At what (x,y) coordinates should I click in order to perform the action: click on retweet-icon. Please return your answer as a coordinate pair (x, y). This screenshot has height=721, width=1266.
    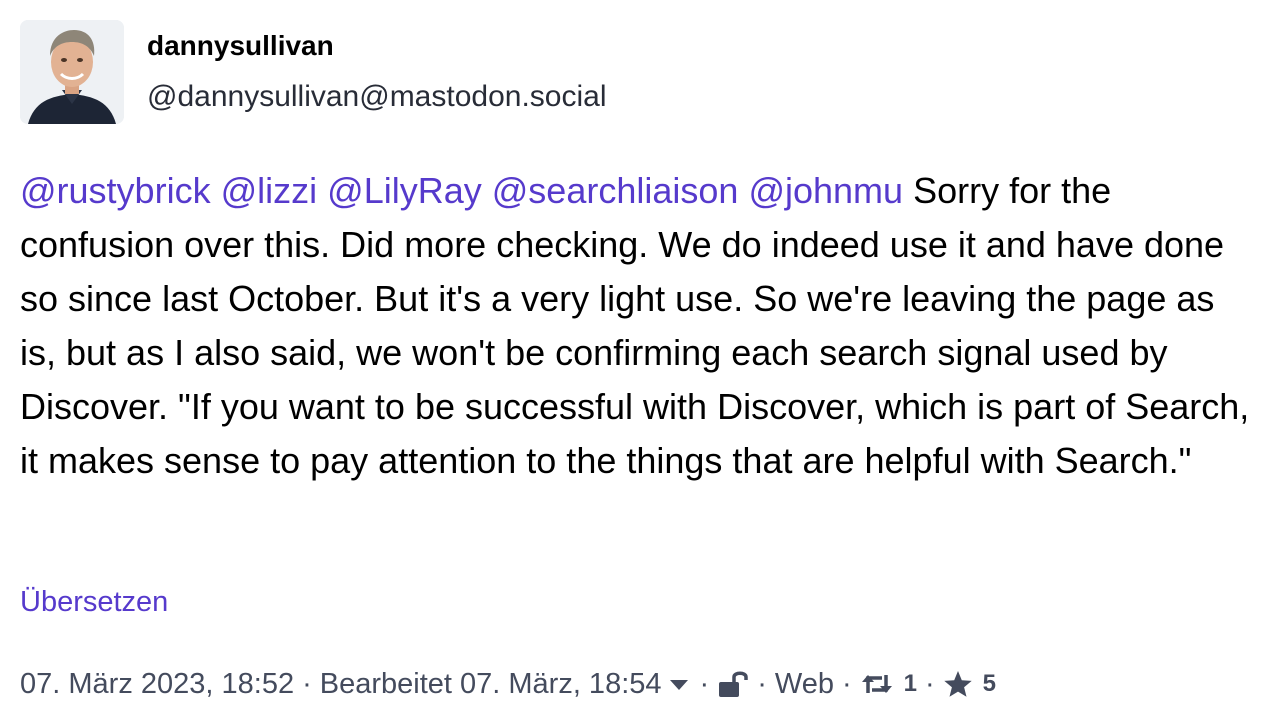
    Looking at the image, I should click on (876, 684).